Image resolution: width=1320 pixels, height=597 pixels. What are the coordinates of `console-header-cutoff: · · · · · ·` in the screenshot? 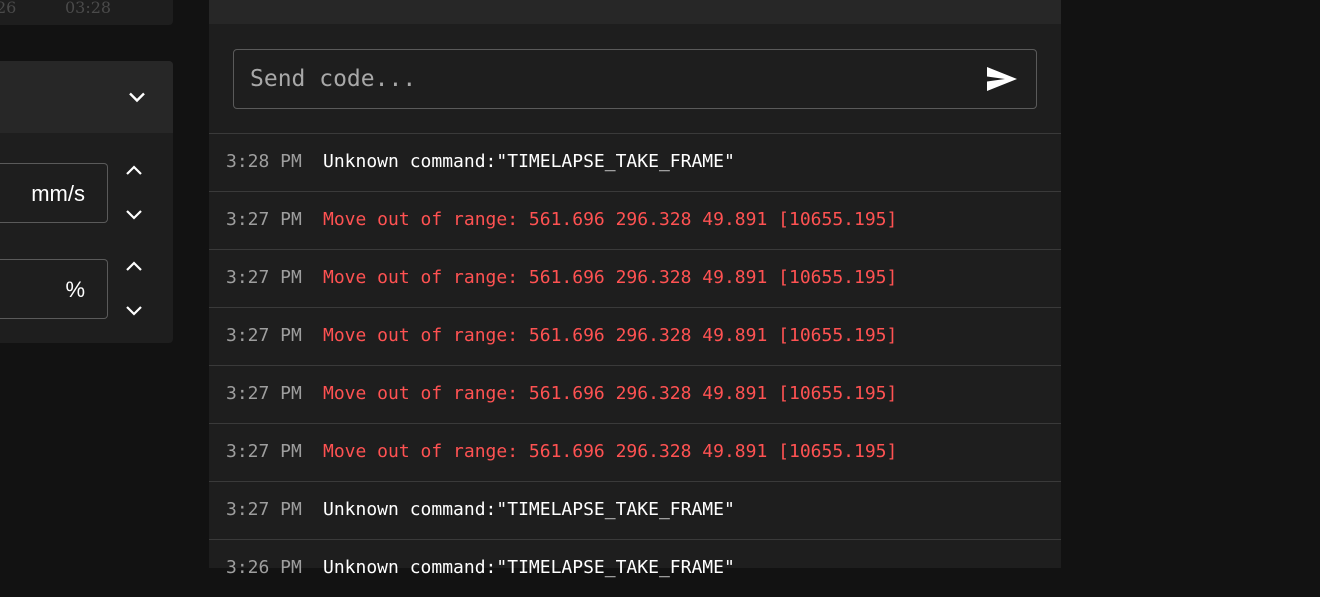 It's located at (334, 5).